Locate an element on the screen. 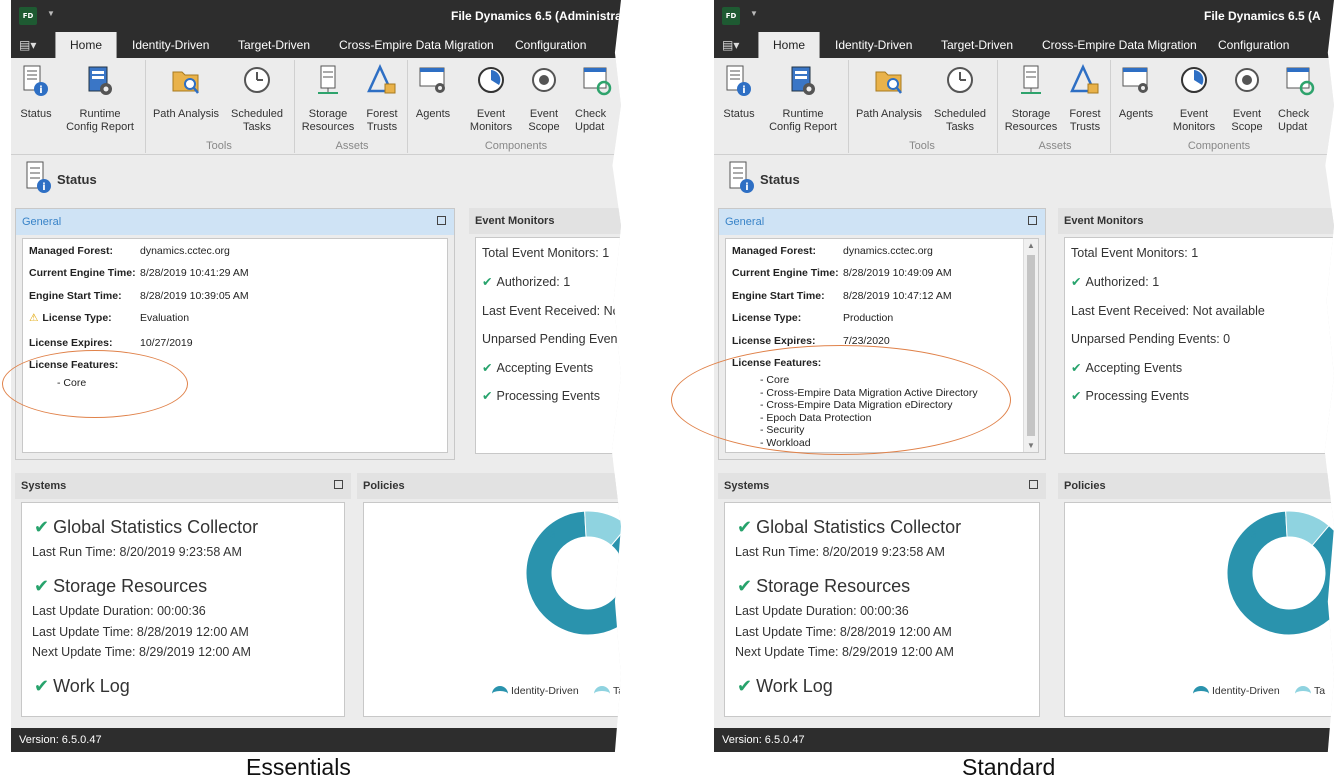  legend-swatch-icon is located at coordinates (1201, 690).